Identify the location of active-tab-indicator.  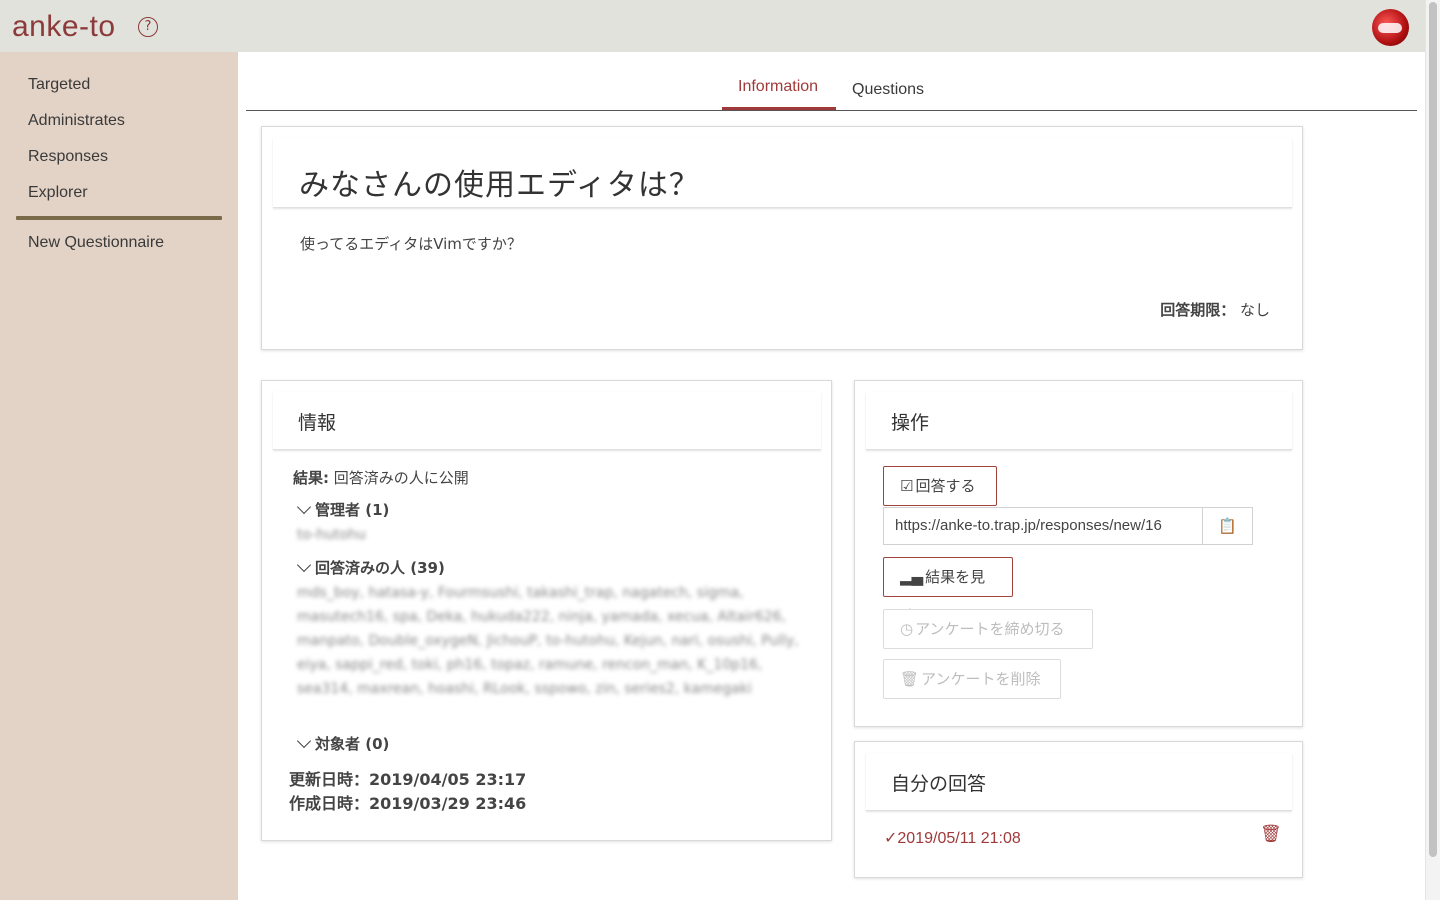
(779, 108).